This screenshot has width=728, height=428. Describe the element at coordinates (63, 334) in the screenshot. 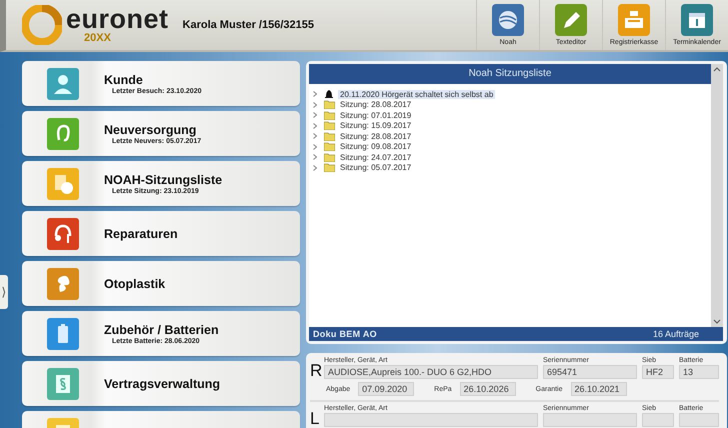

I see `battery-icon` at that location.